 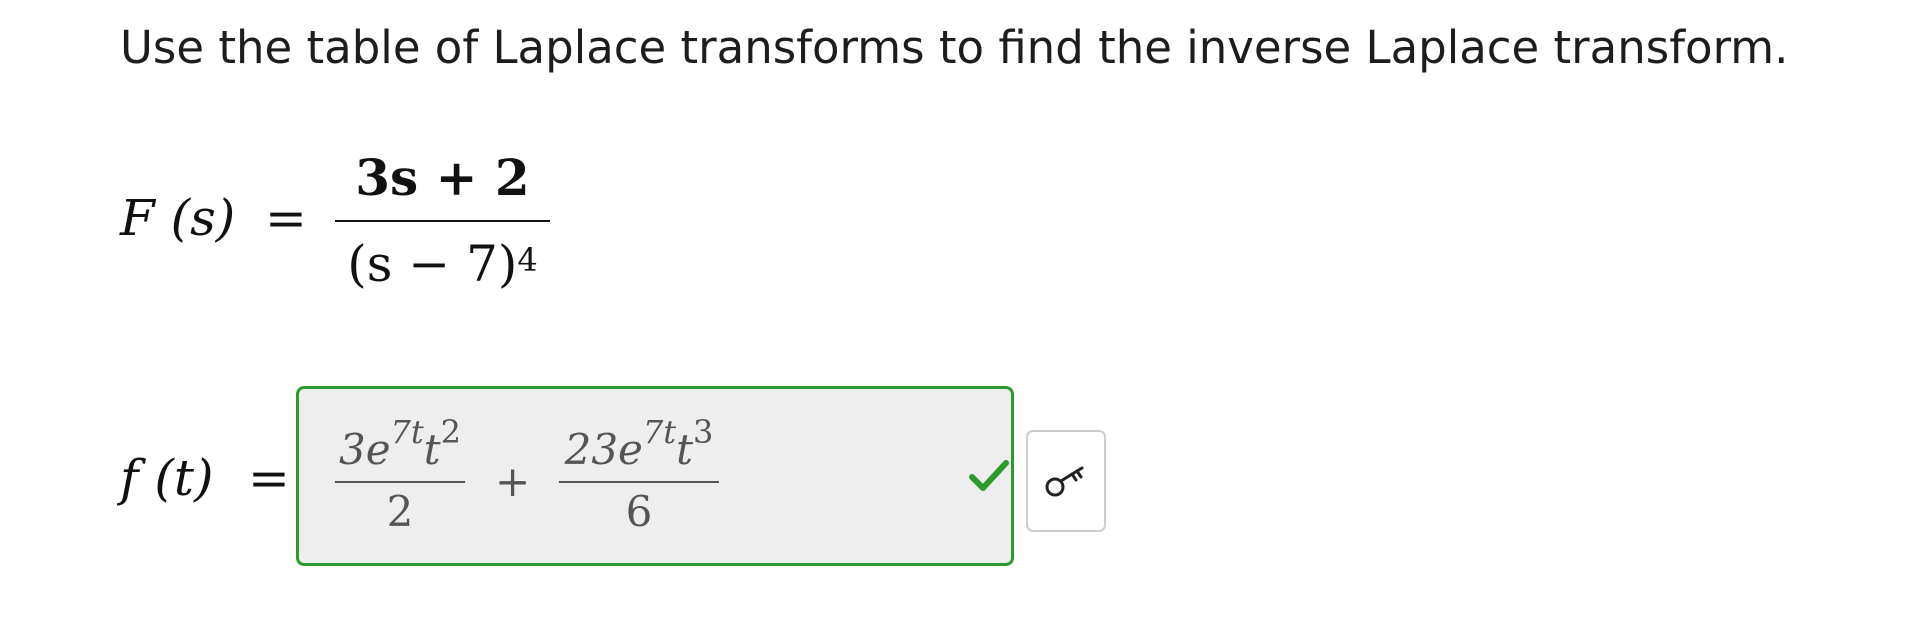 I want to click on answer-lhs: f (t), so click(x=167, y=478).